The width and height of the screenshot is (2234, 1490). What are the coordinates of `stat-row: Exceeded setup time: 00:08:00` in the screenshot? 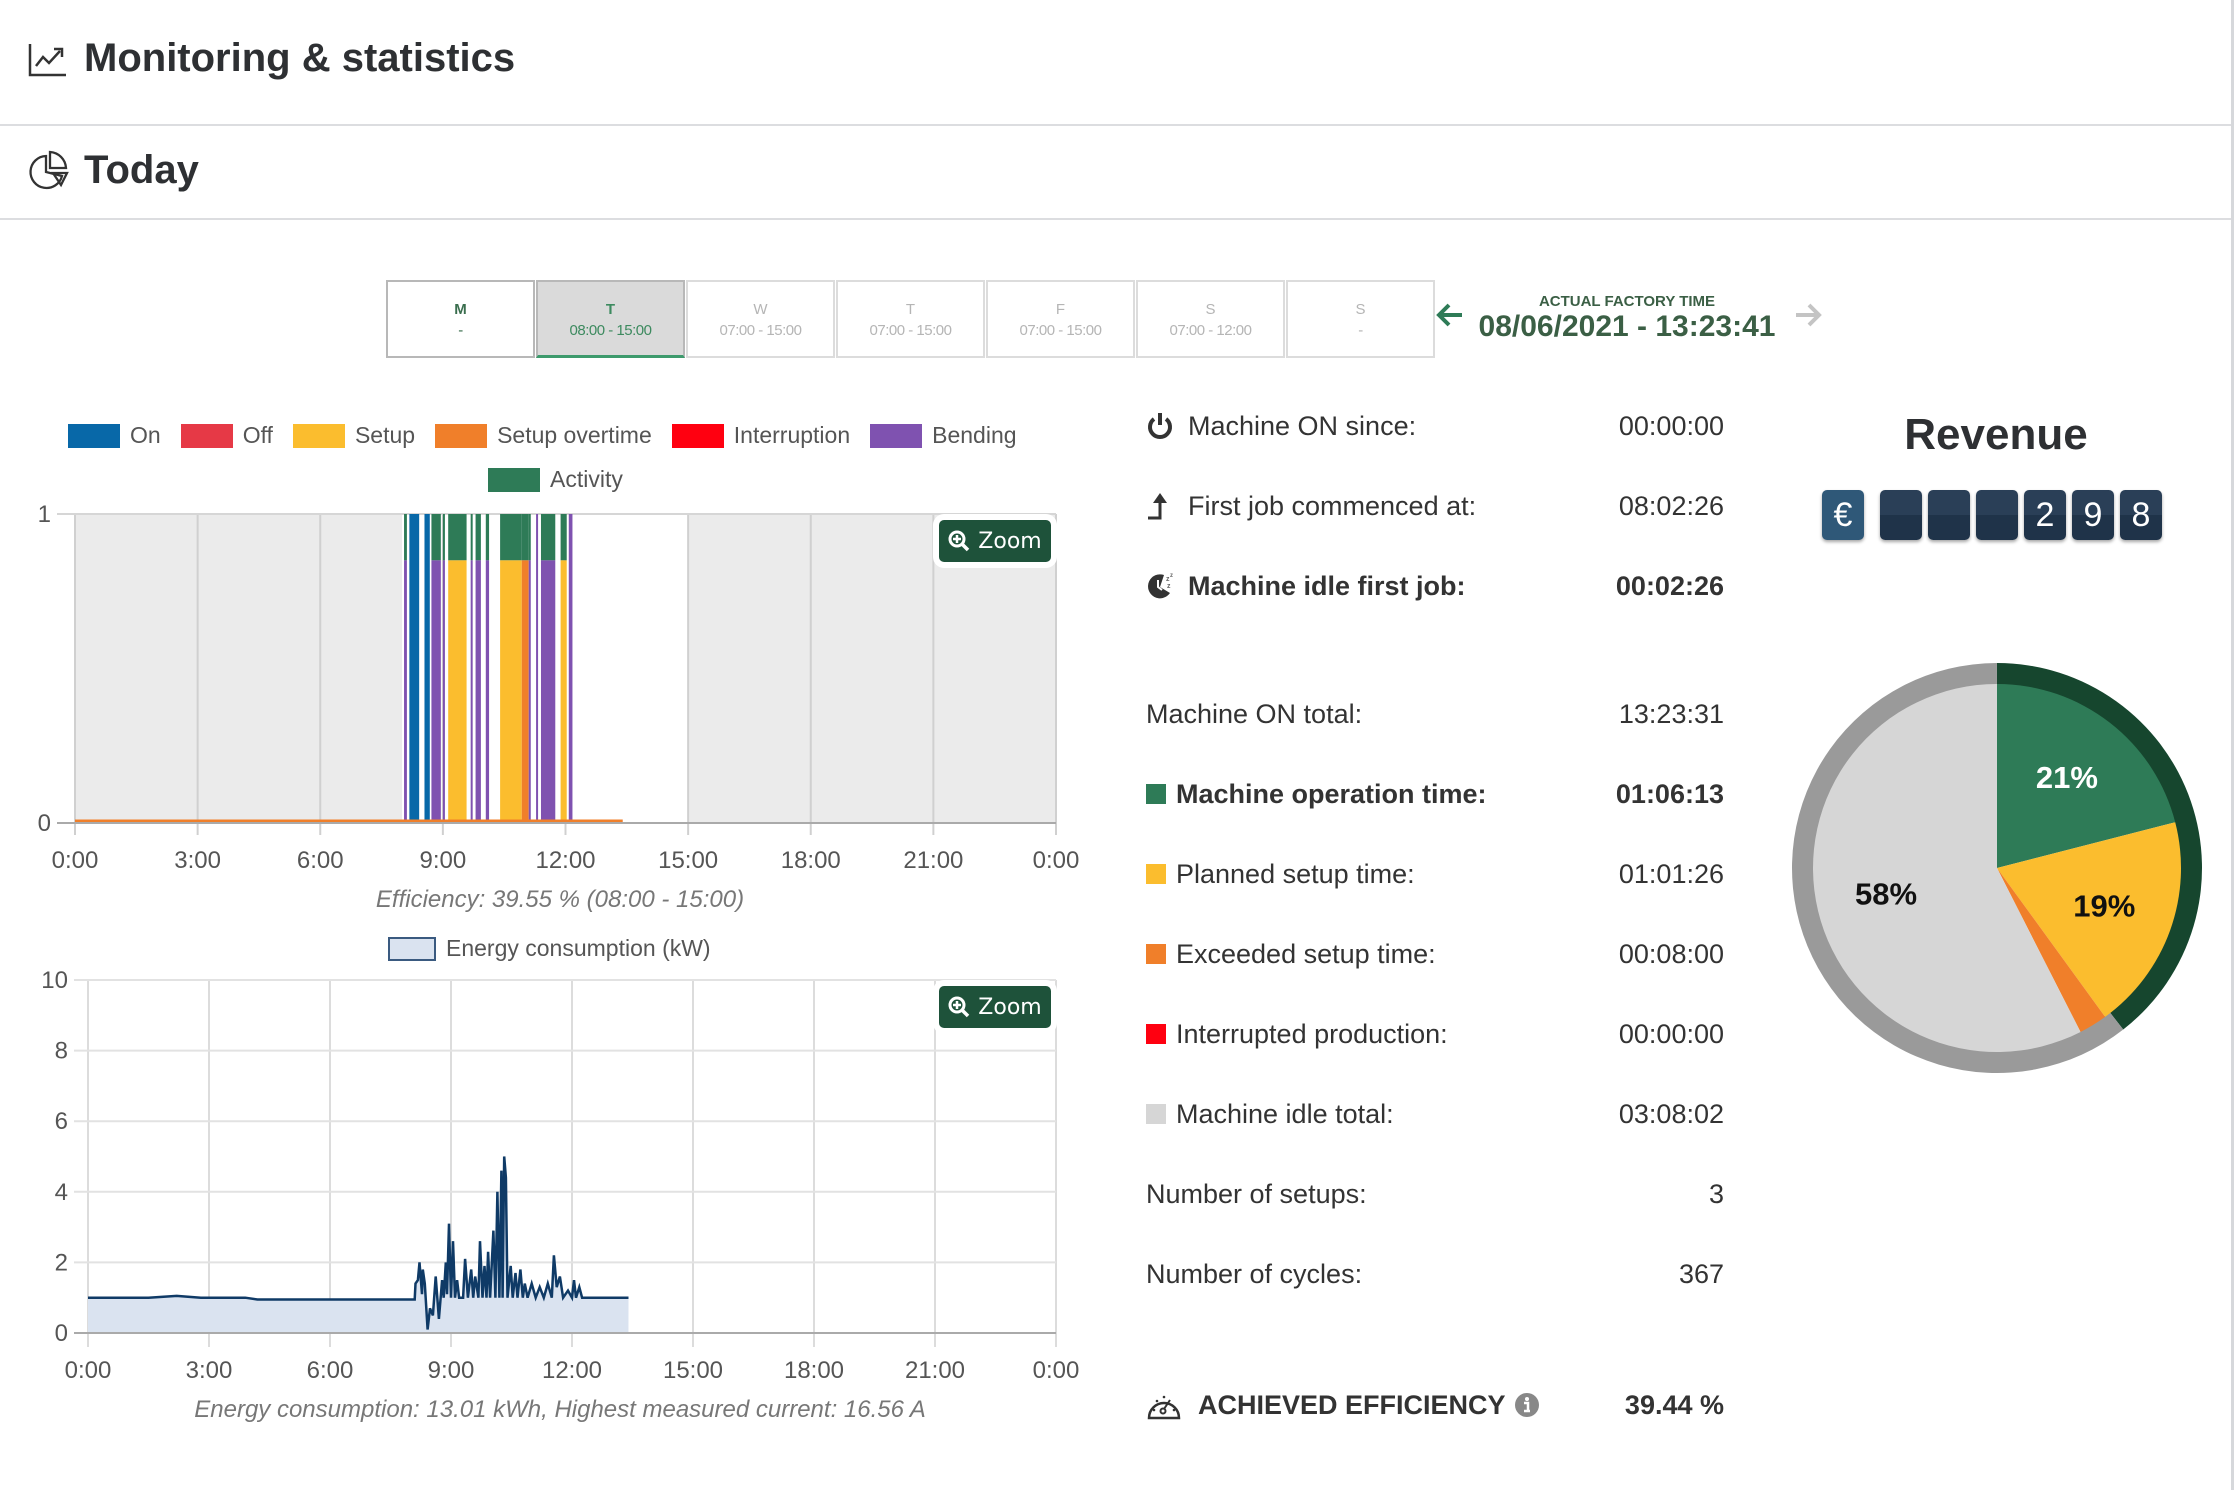 It's located at (1435, 954).